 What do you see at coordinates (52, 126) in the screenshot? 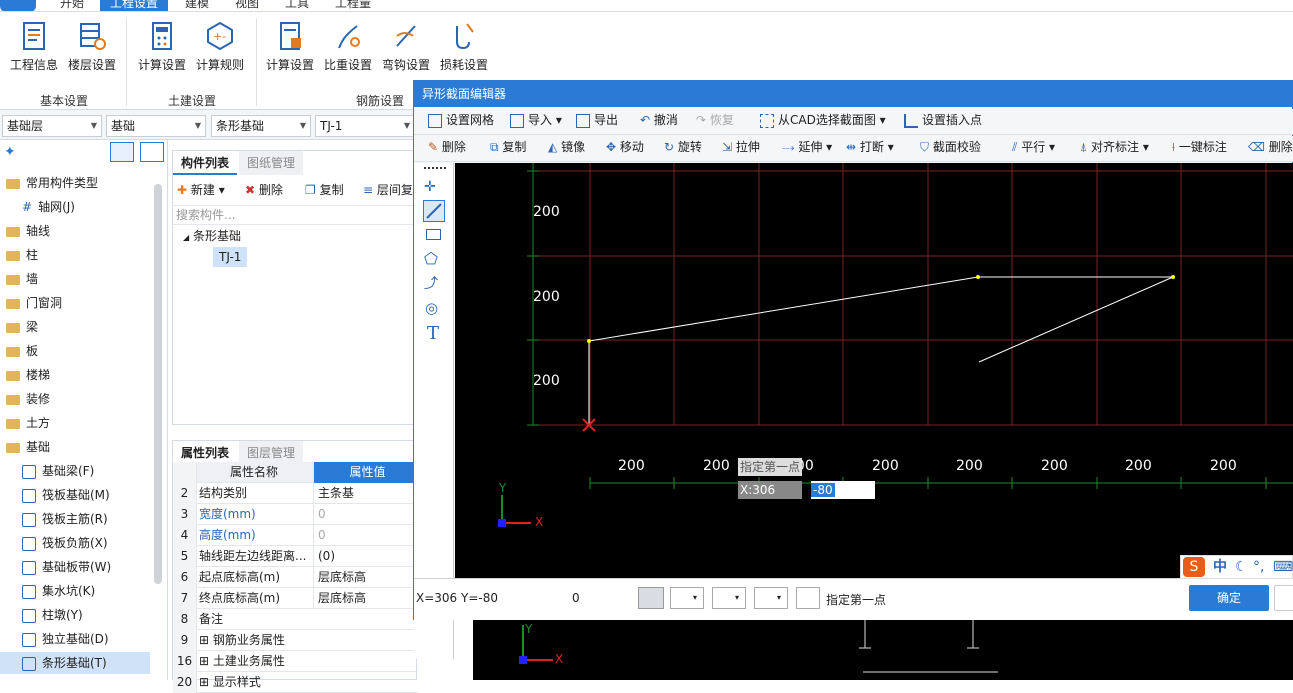
I see `floor-select: 基础层 ▼` at bounding box center [52, 126].